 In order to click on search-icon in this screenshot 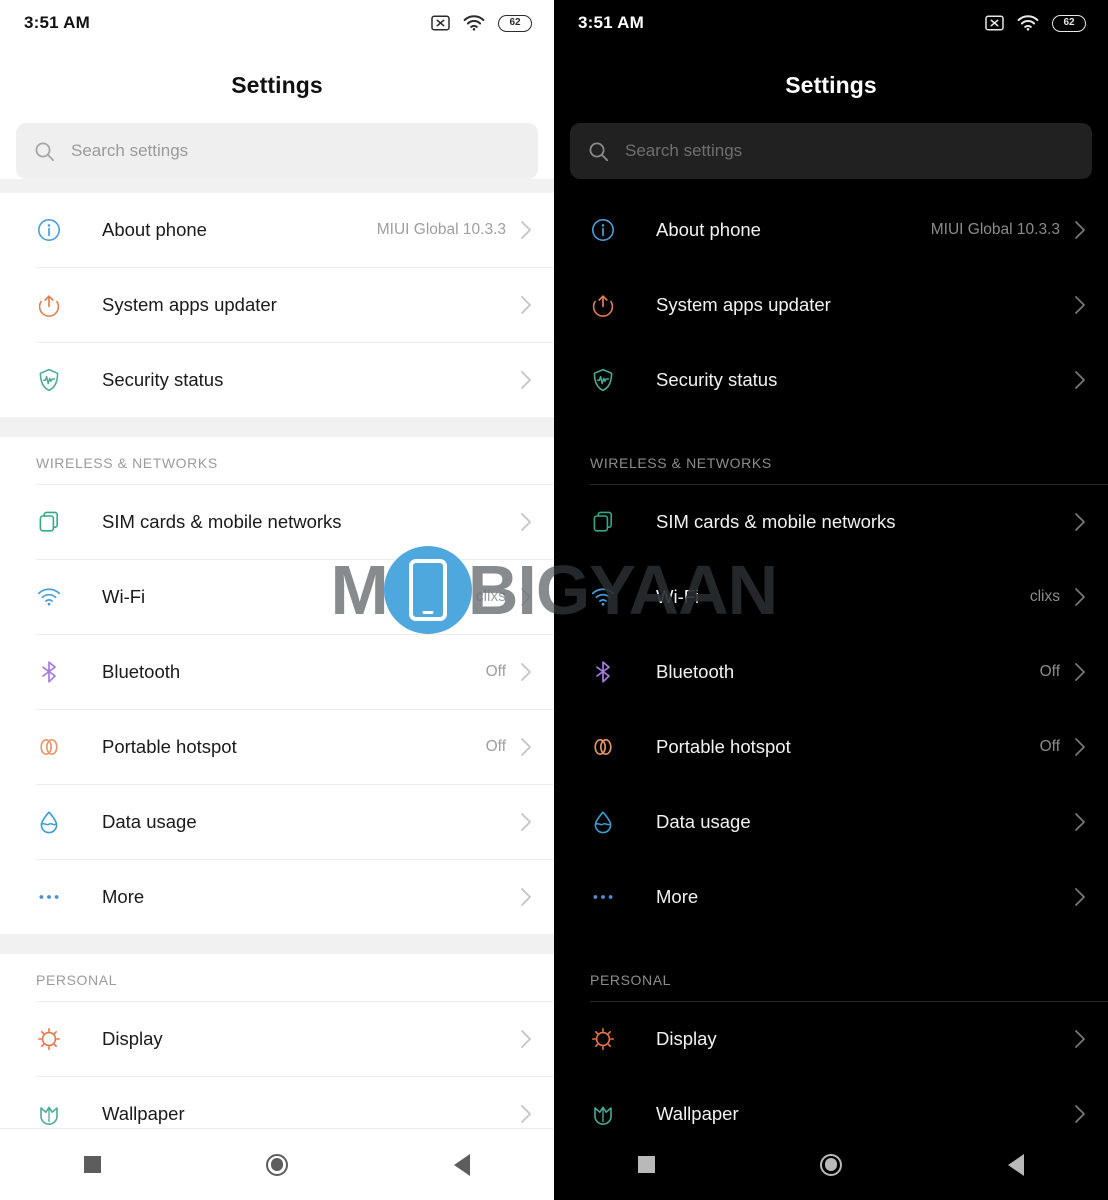, I will do `click(44, 151)`.